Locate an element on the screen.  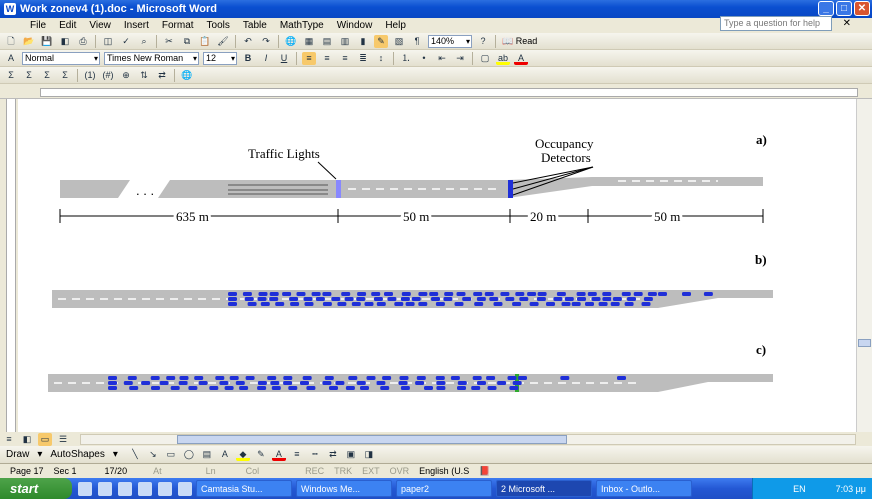
size-select: 12 is located at coordinates (220, 58).